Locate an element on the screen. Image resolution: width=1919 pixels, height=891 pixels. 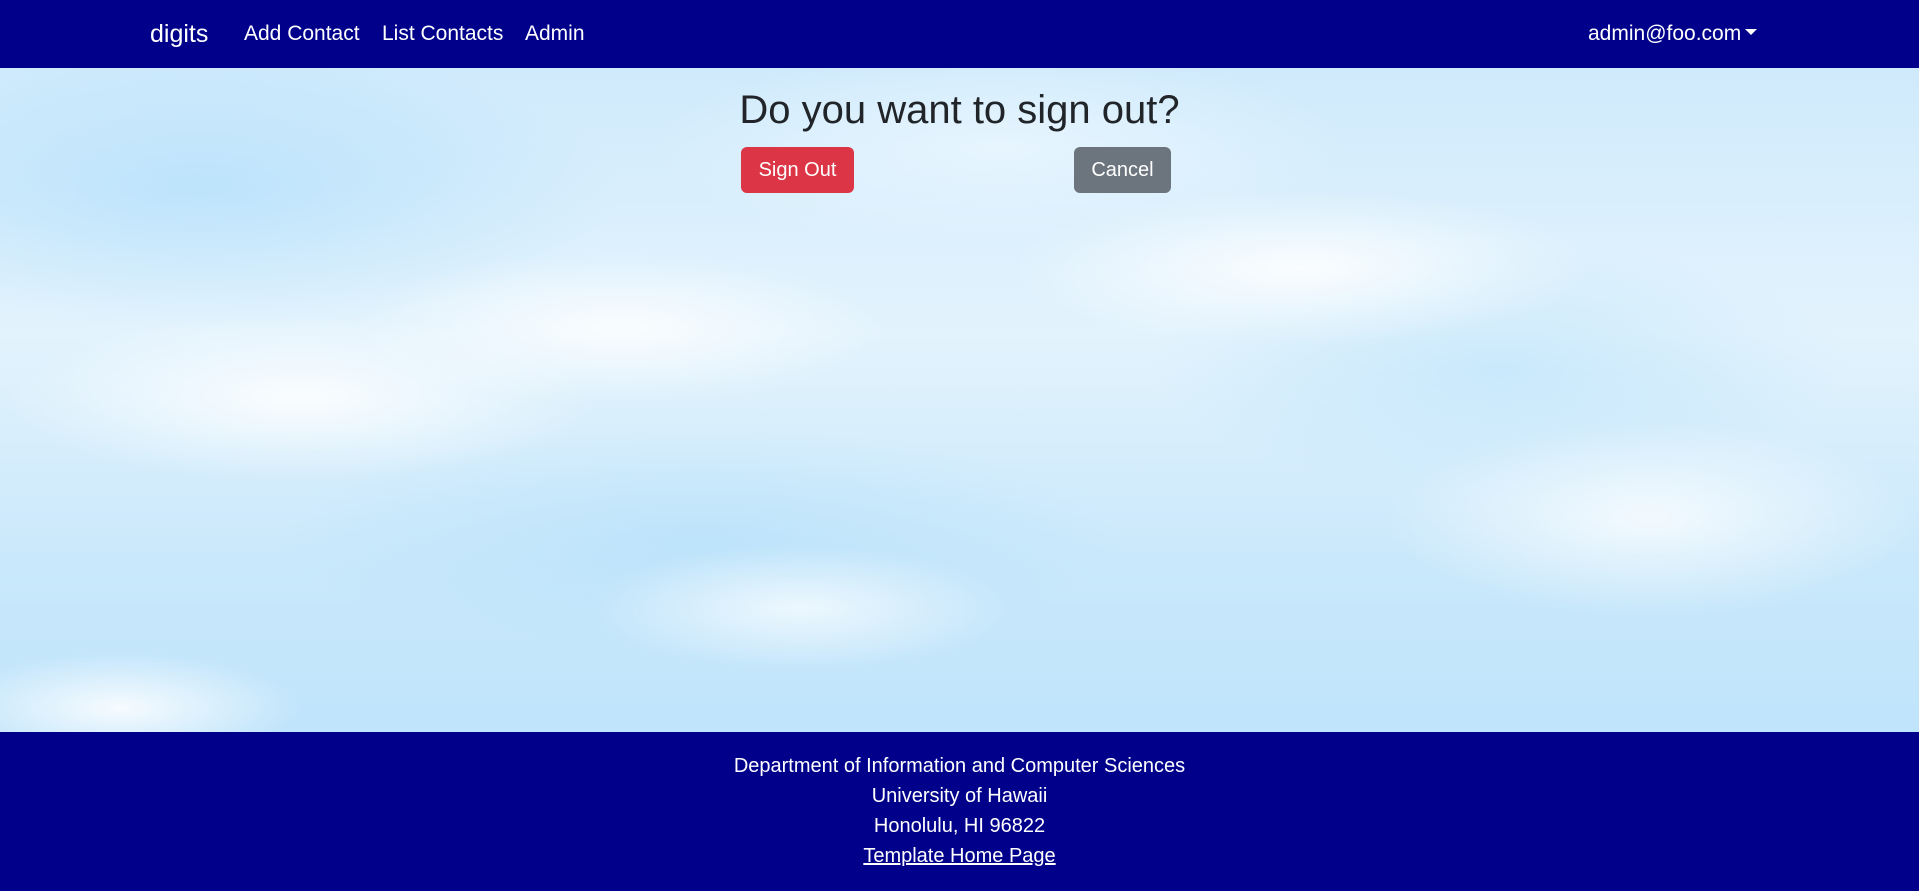
user-menu-dropdown: admin@foo.com is located at coordinates (1673, 34).